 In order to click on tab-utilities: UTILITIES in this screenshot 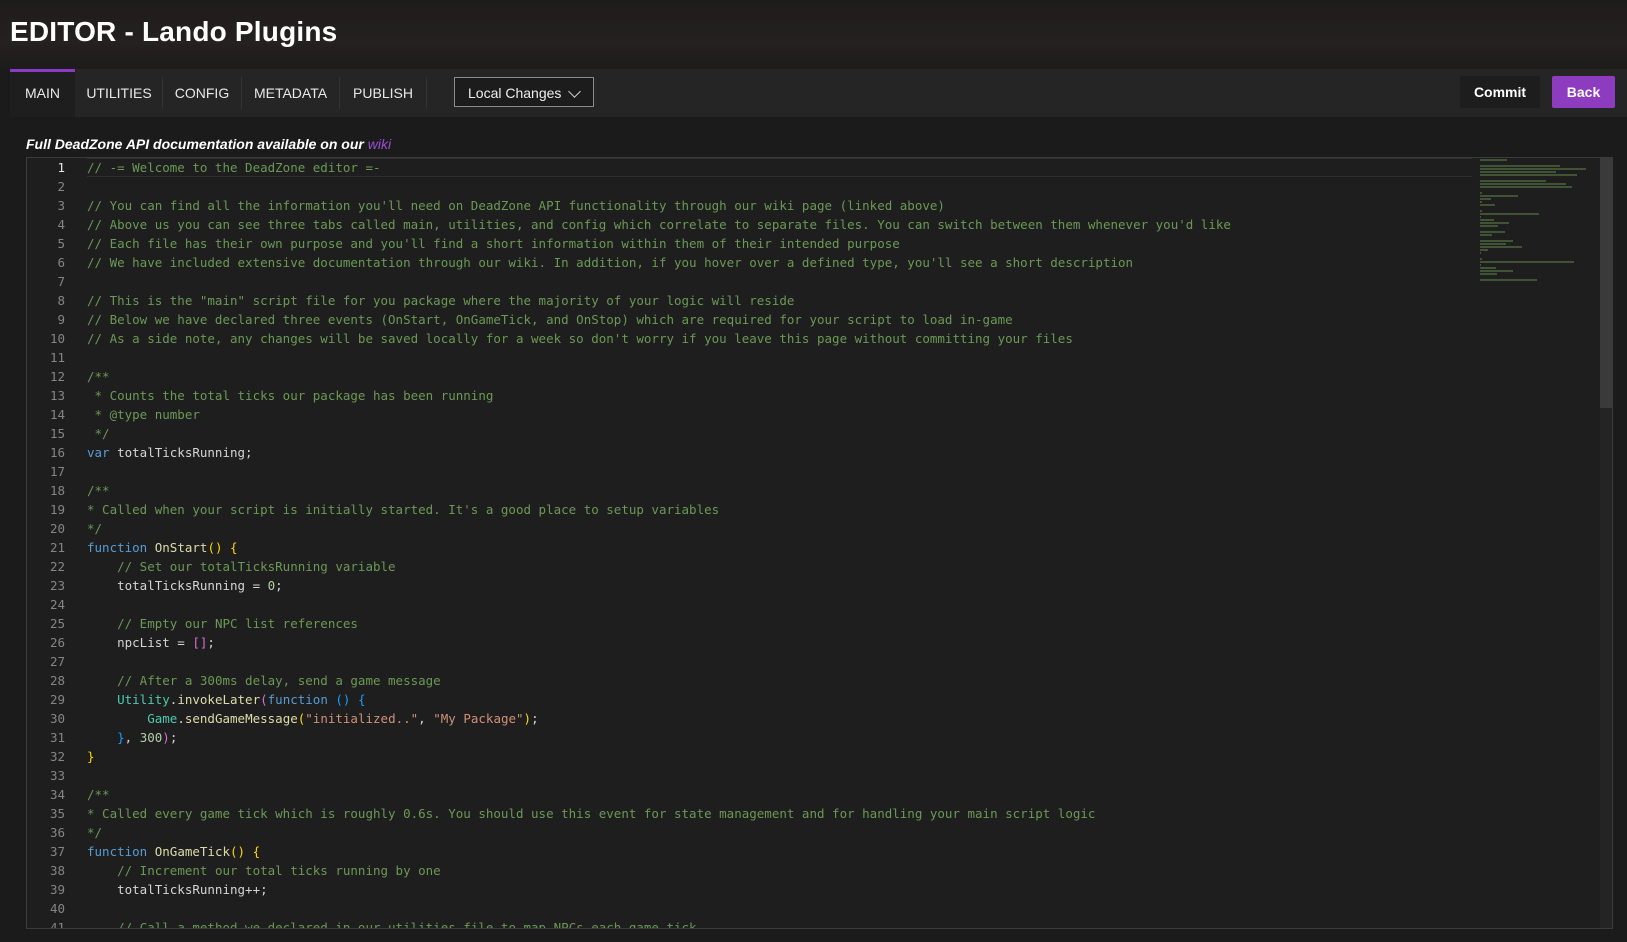, I will do `click(119, 93)`.